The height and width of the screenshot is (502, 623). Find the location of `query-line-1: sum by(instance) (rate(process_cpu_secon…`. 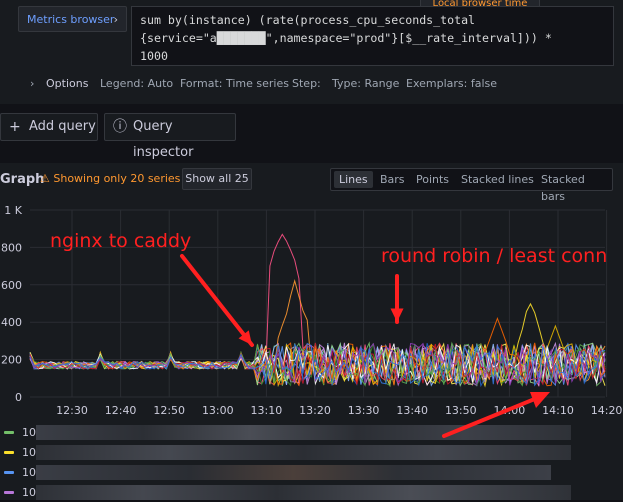

query-line-1: sum by(instance) (rate(process_cpu_secon… is located at coordinates (308, 20).